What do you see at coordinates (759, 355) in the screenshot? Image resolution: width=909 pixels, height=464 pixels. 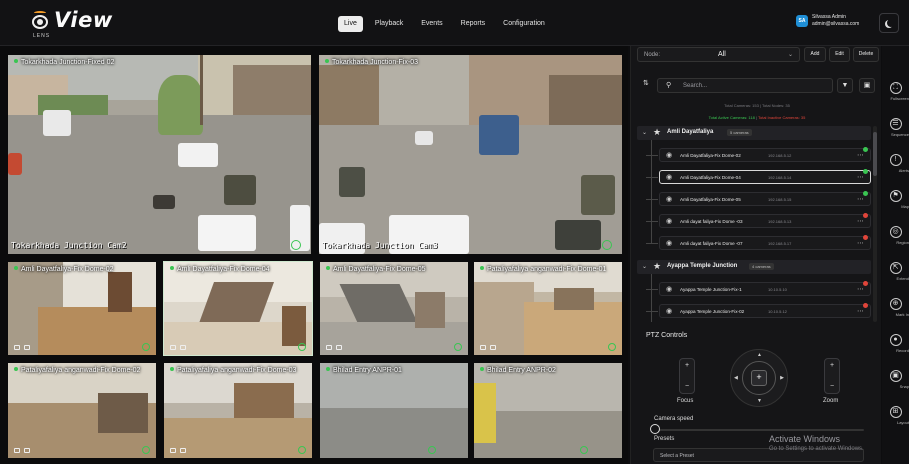 I see `arrow-up-icon: ▲` at bounding box center [759, 355].